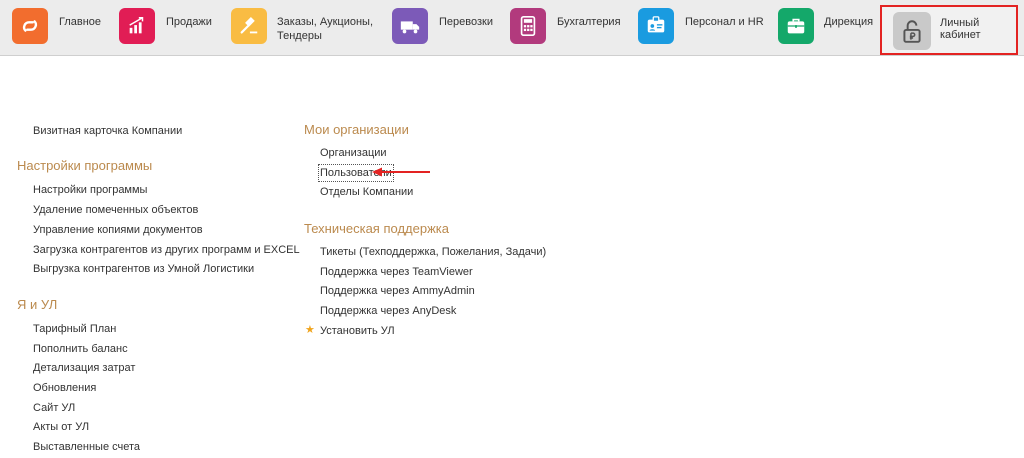  I want to click on ya-link-topup: Пополнить баланс, so click(80, 349).